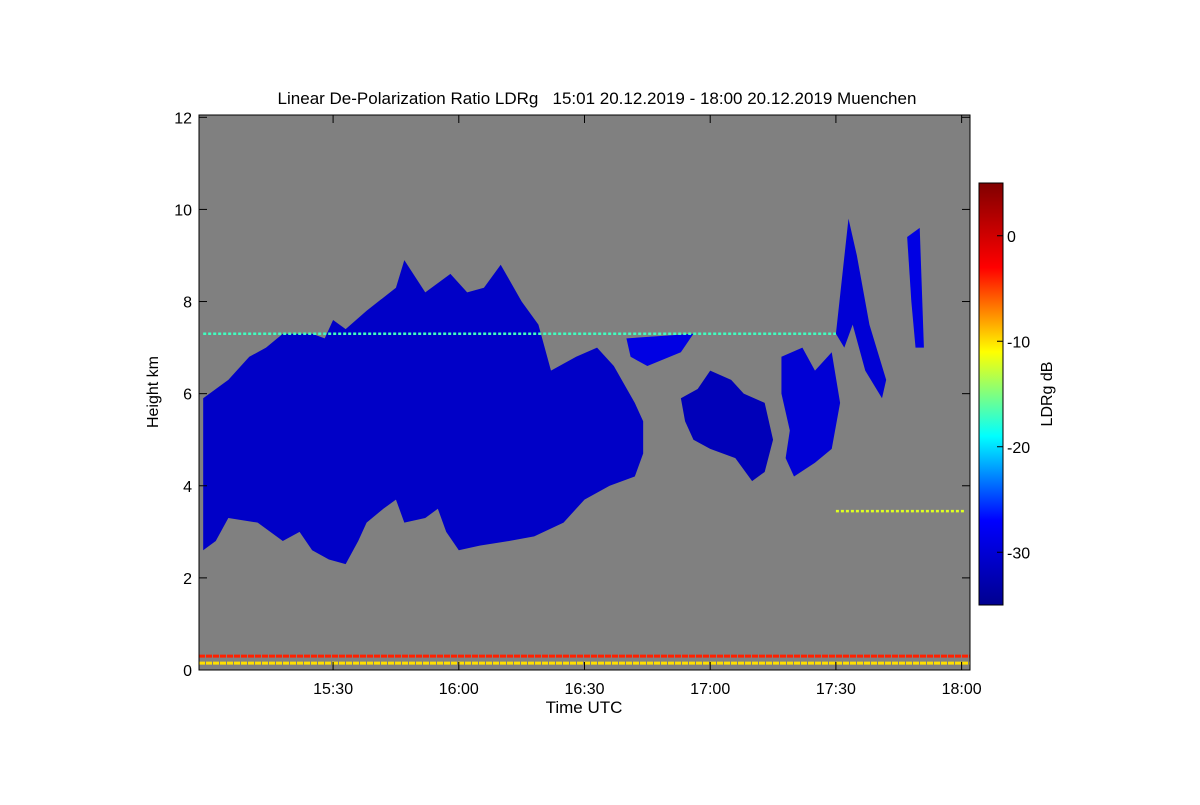 The height and width of the screenshot is (805, 1200). I want to click on x-tick-label: 16:00, so click(459, 689).